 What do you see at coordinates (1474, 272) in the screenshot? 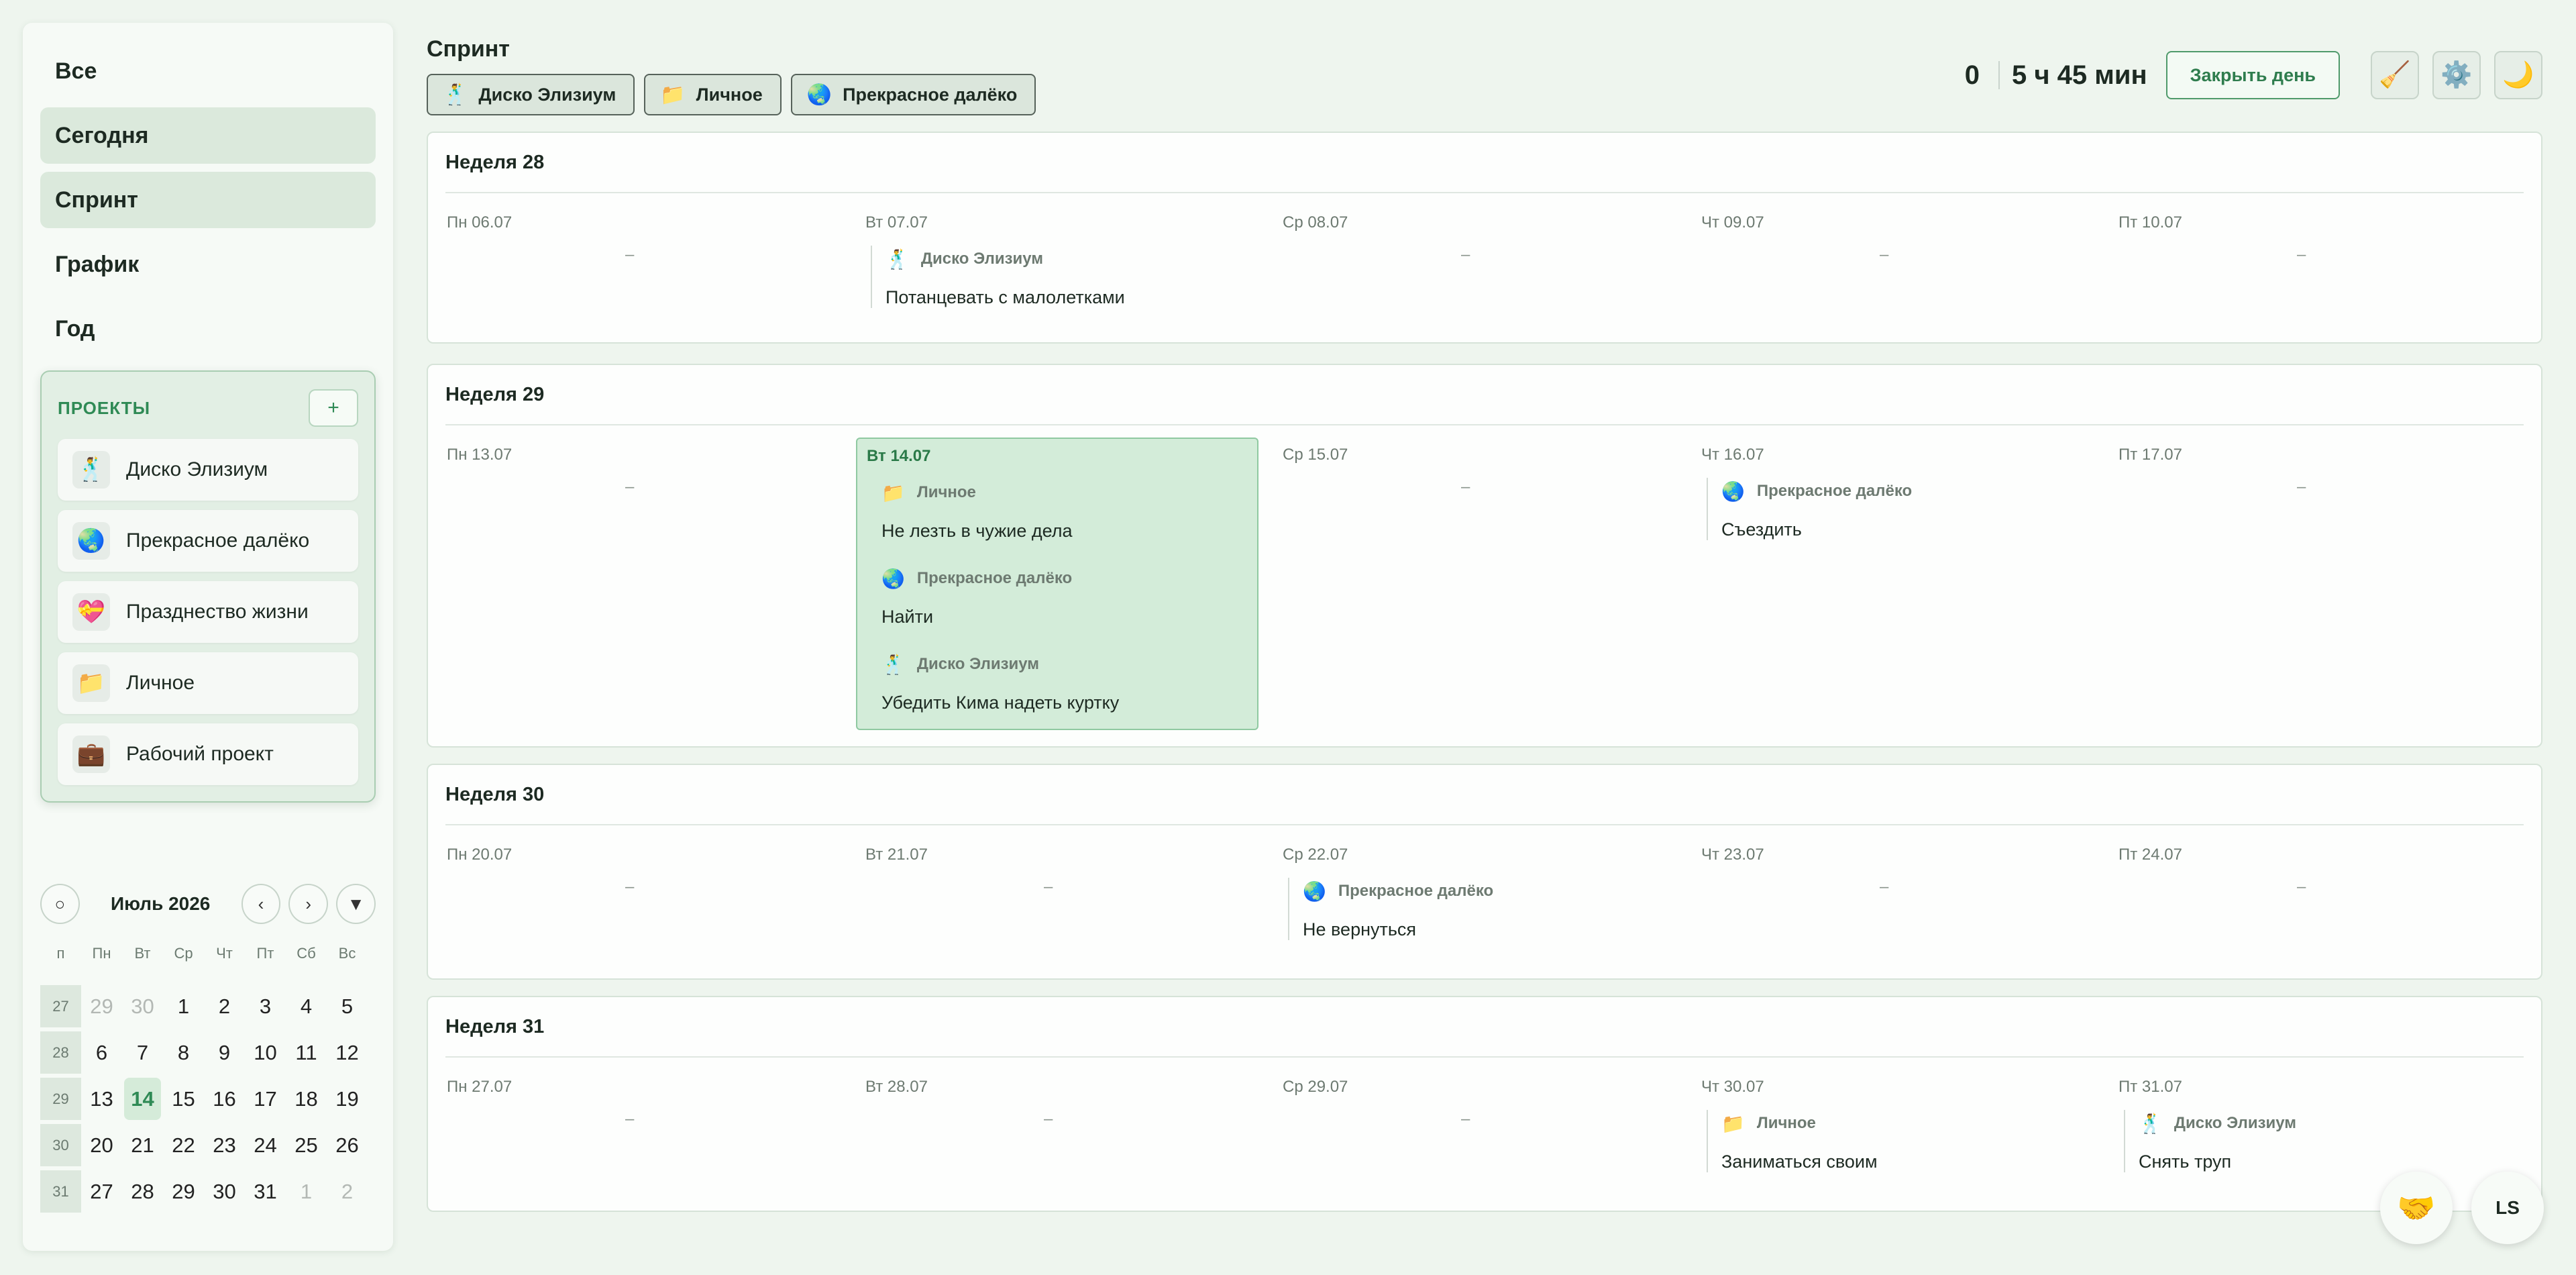
I see `day-column: Ср 08.07 –` at bounding box center [1474, 272].